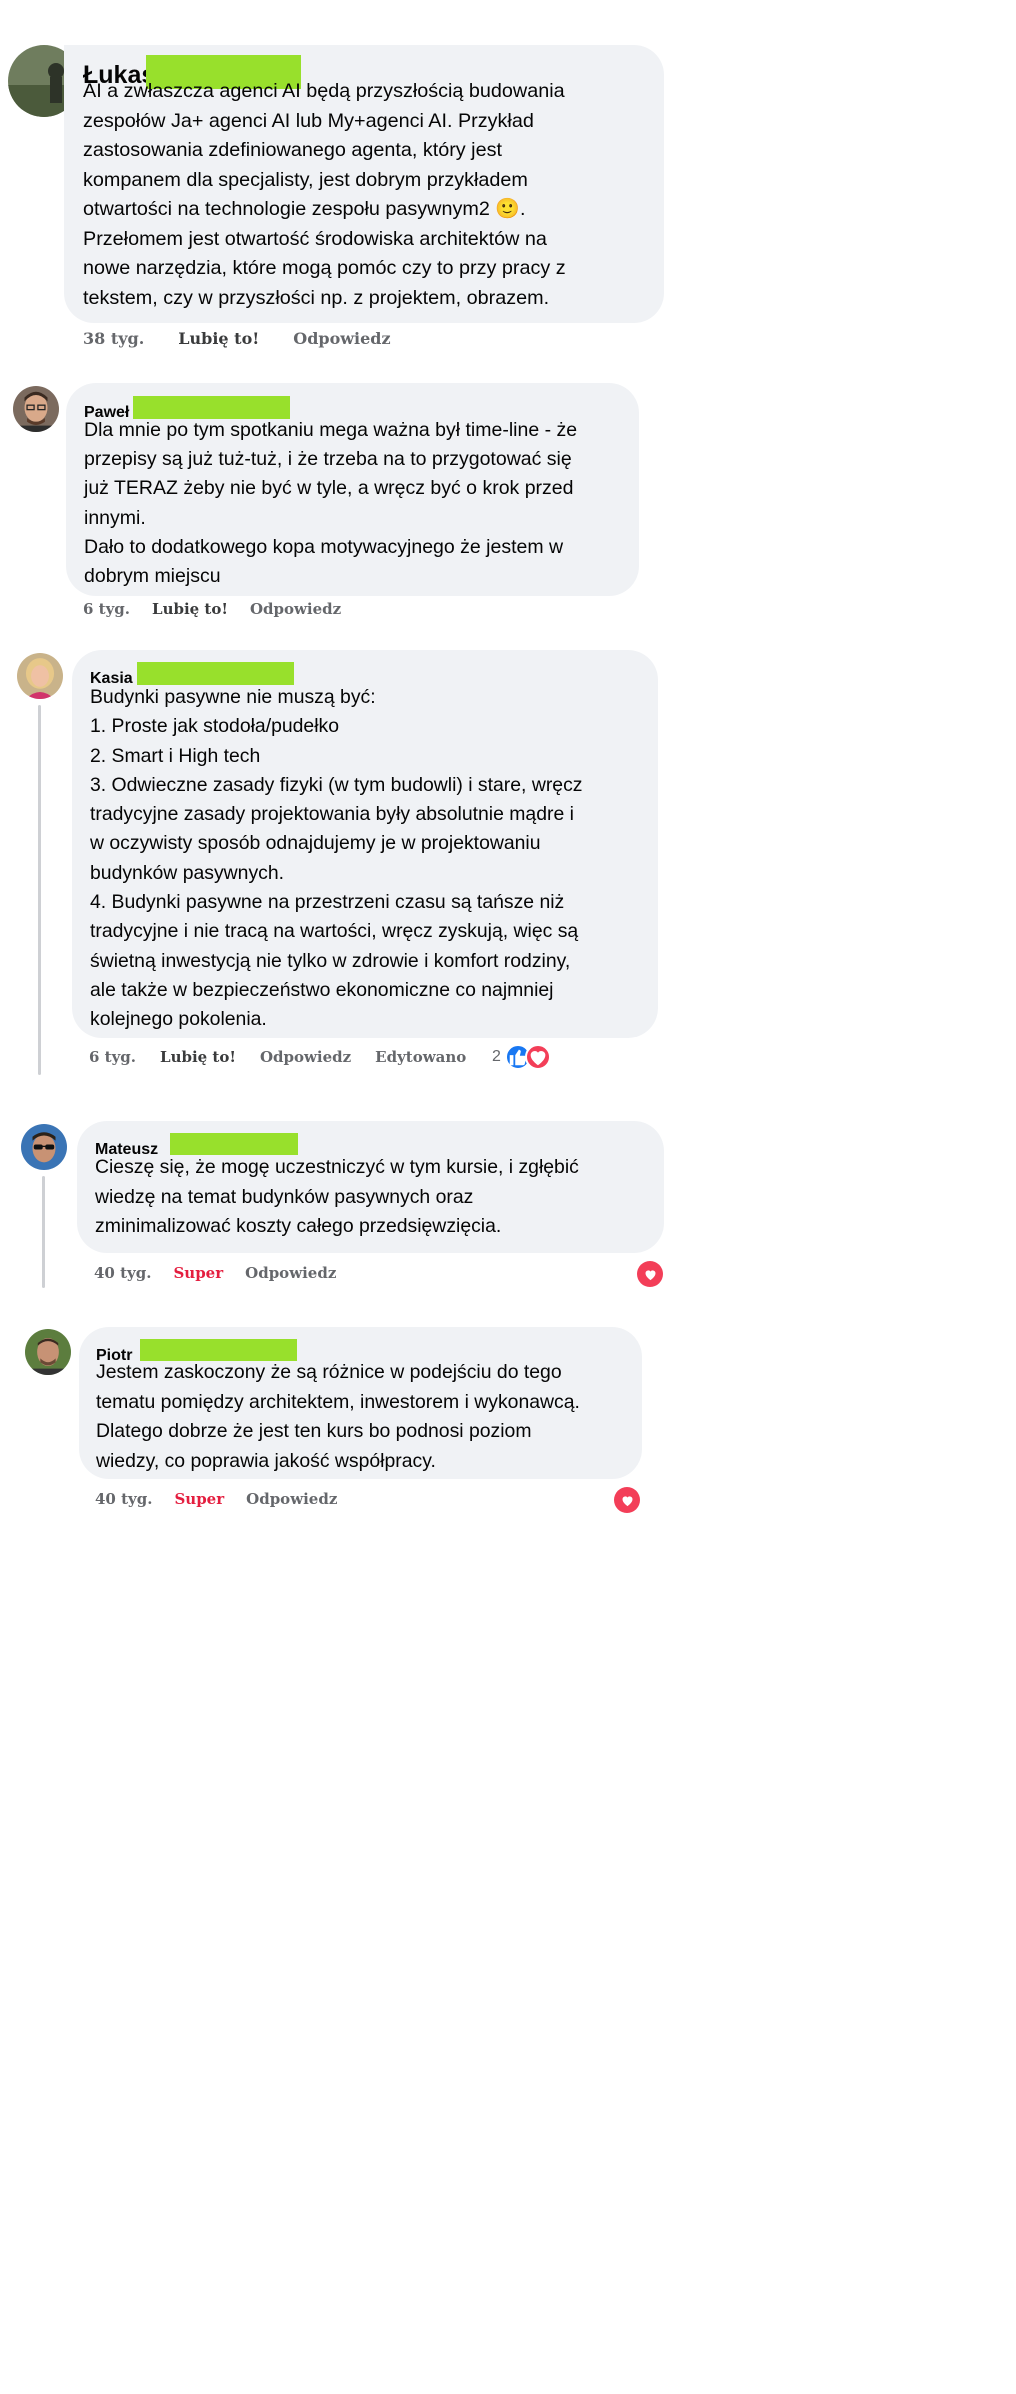 The height and width of the screenshot is (2394, 1016). What do you see at coordinates (537, 1057) in the screenshot?
I see `love-icon` at bounding box center [537, 1057].